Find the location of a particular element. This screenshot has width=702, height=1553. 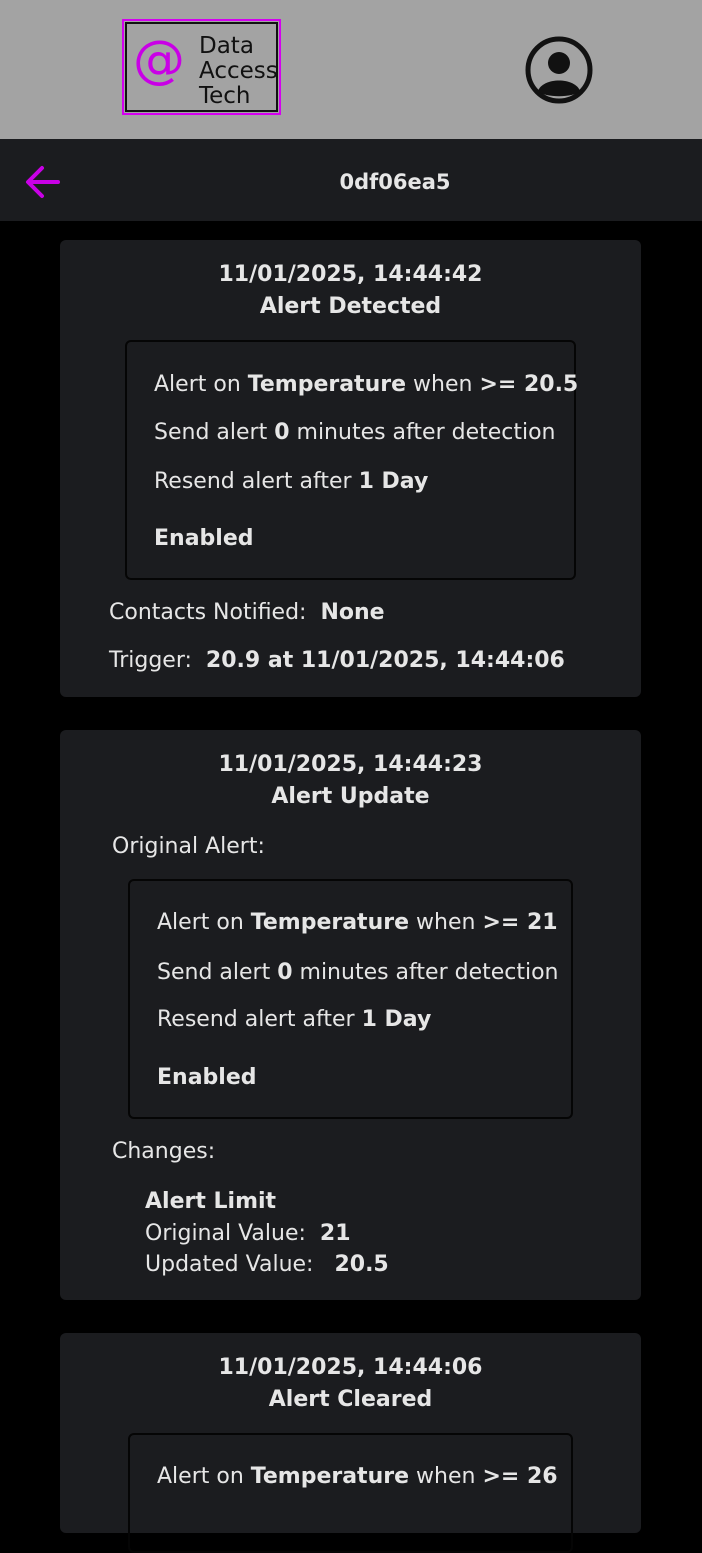

logo-line-3: Tech is located at coordinates (225, 96).